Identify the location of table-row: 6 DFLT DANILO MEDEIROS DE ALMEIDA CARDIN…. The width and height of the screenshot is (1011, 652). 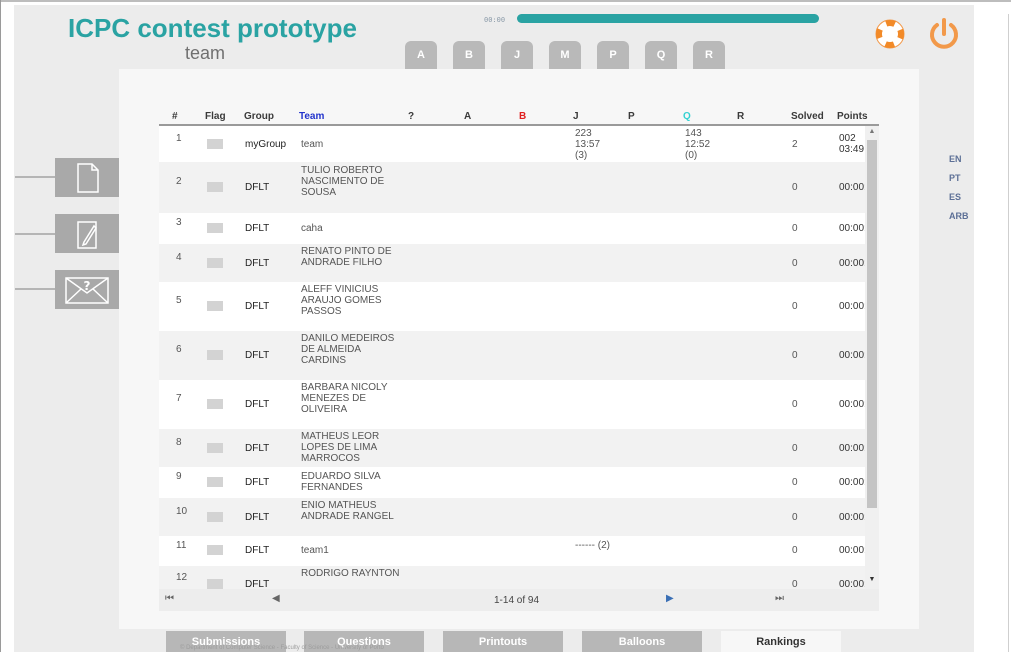
(512, 355).